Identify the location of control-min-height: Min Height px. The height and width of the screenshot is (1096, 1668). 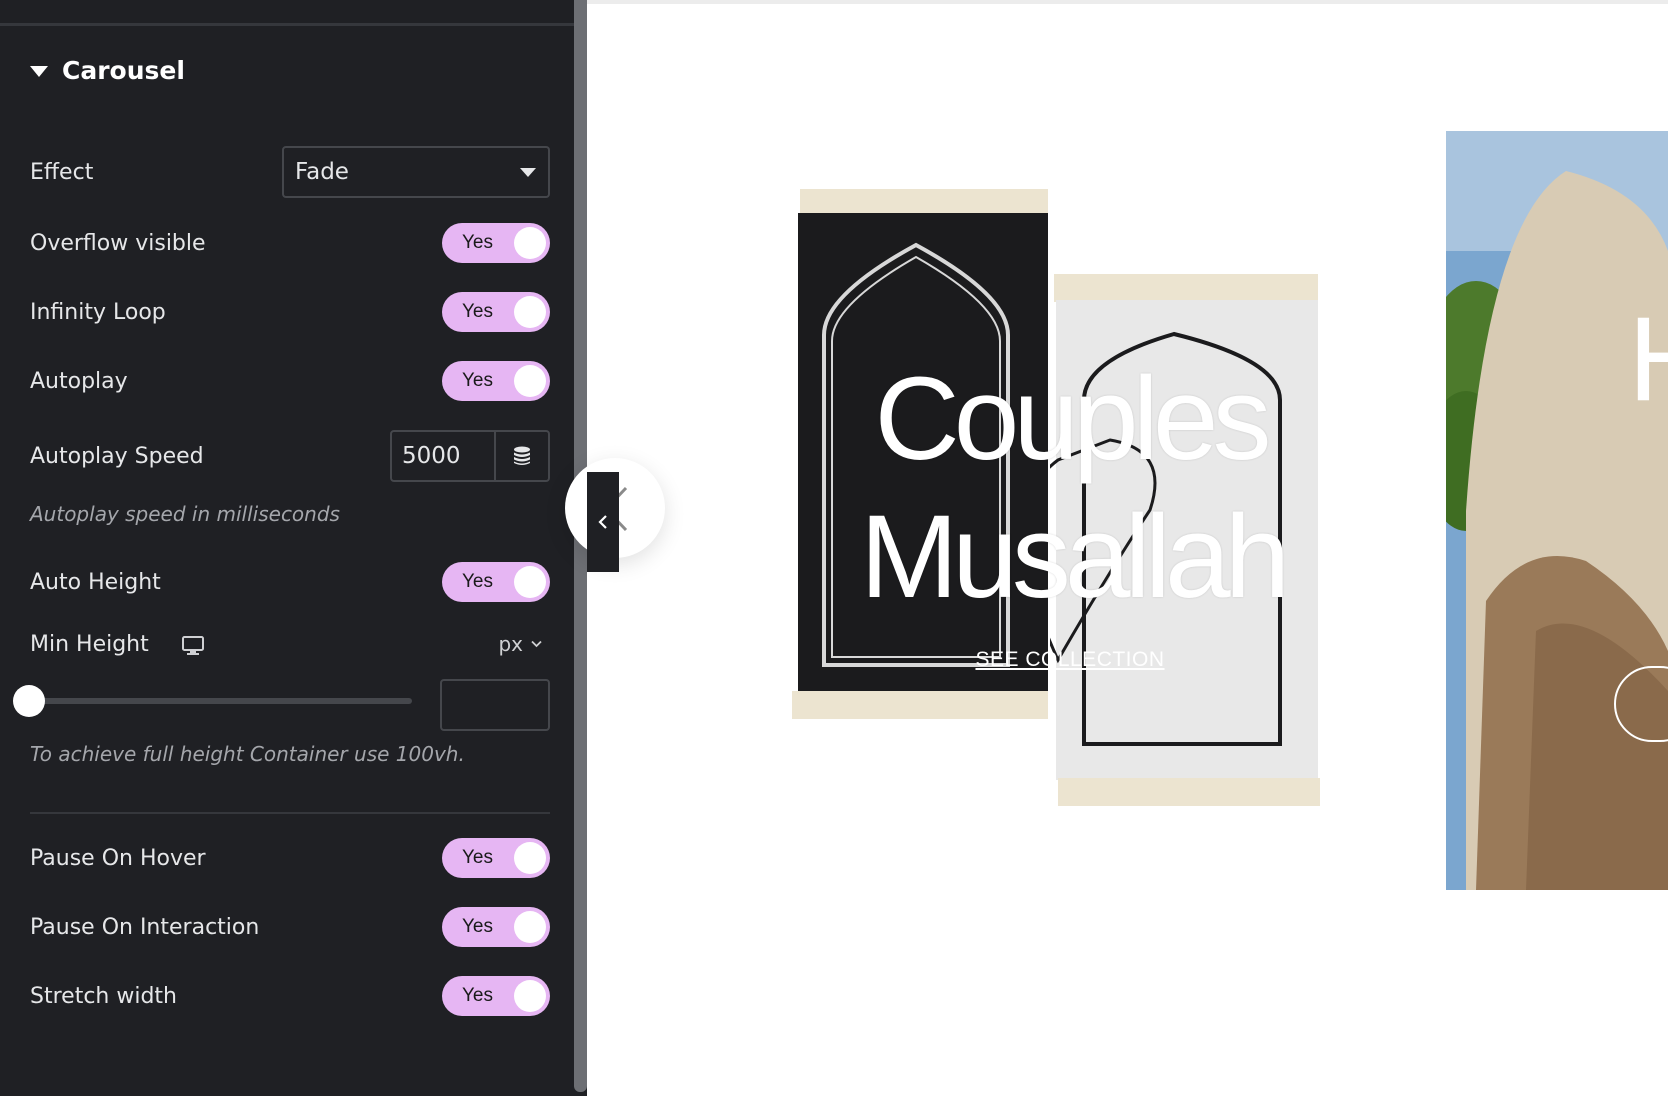
(290, 644).